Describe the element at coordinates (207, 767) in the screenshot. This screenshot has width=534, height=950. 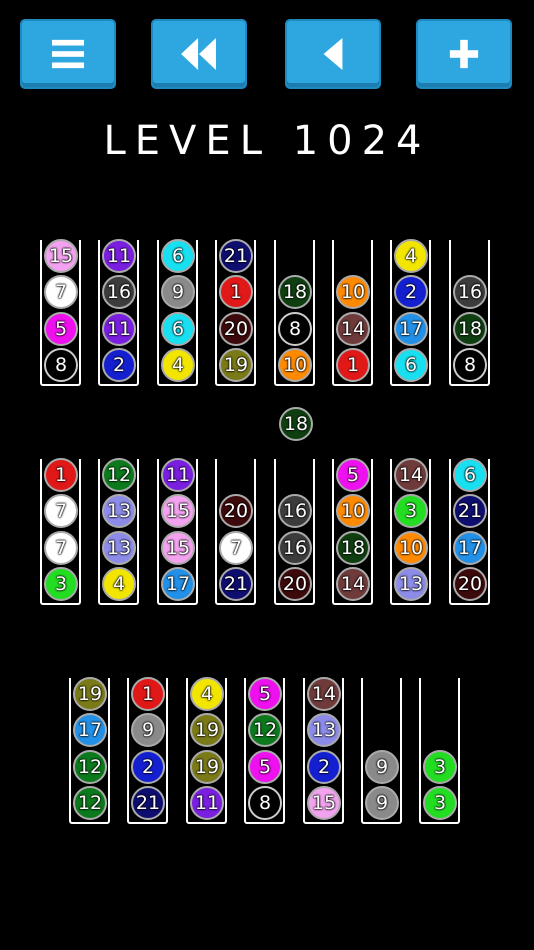
I see `ball-number: 19` at that location.